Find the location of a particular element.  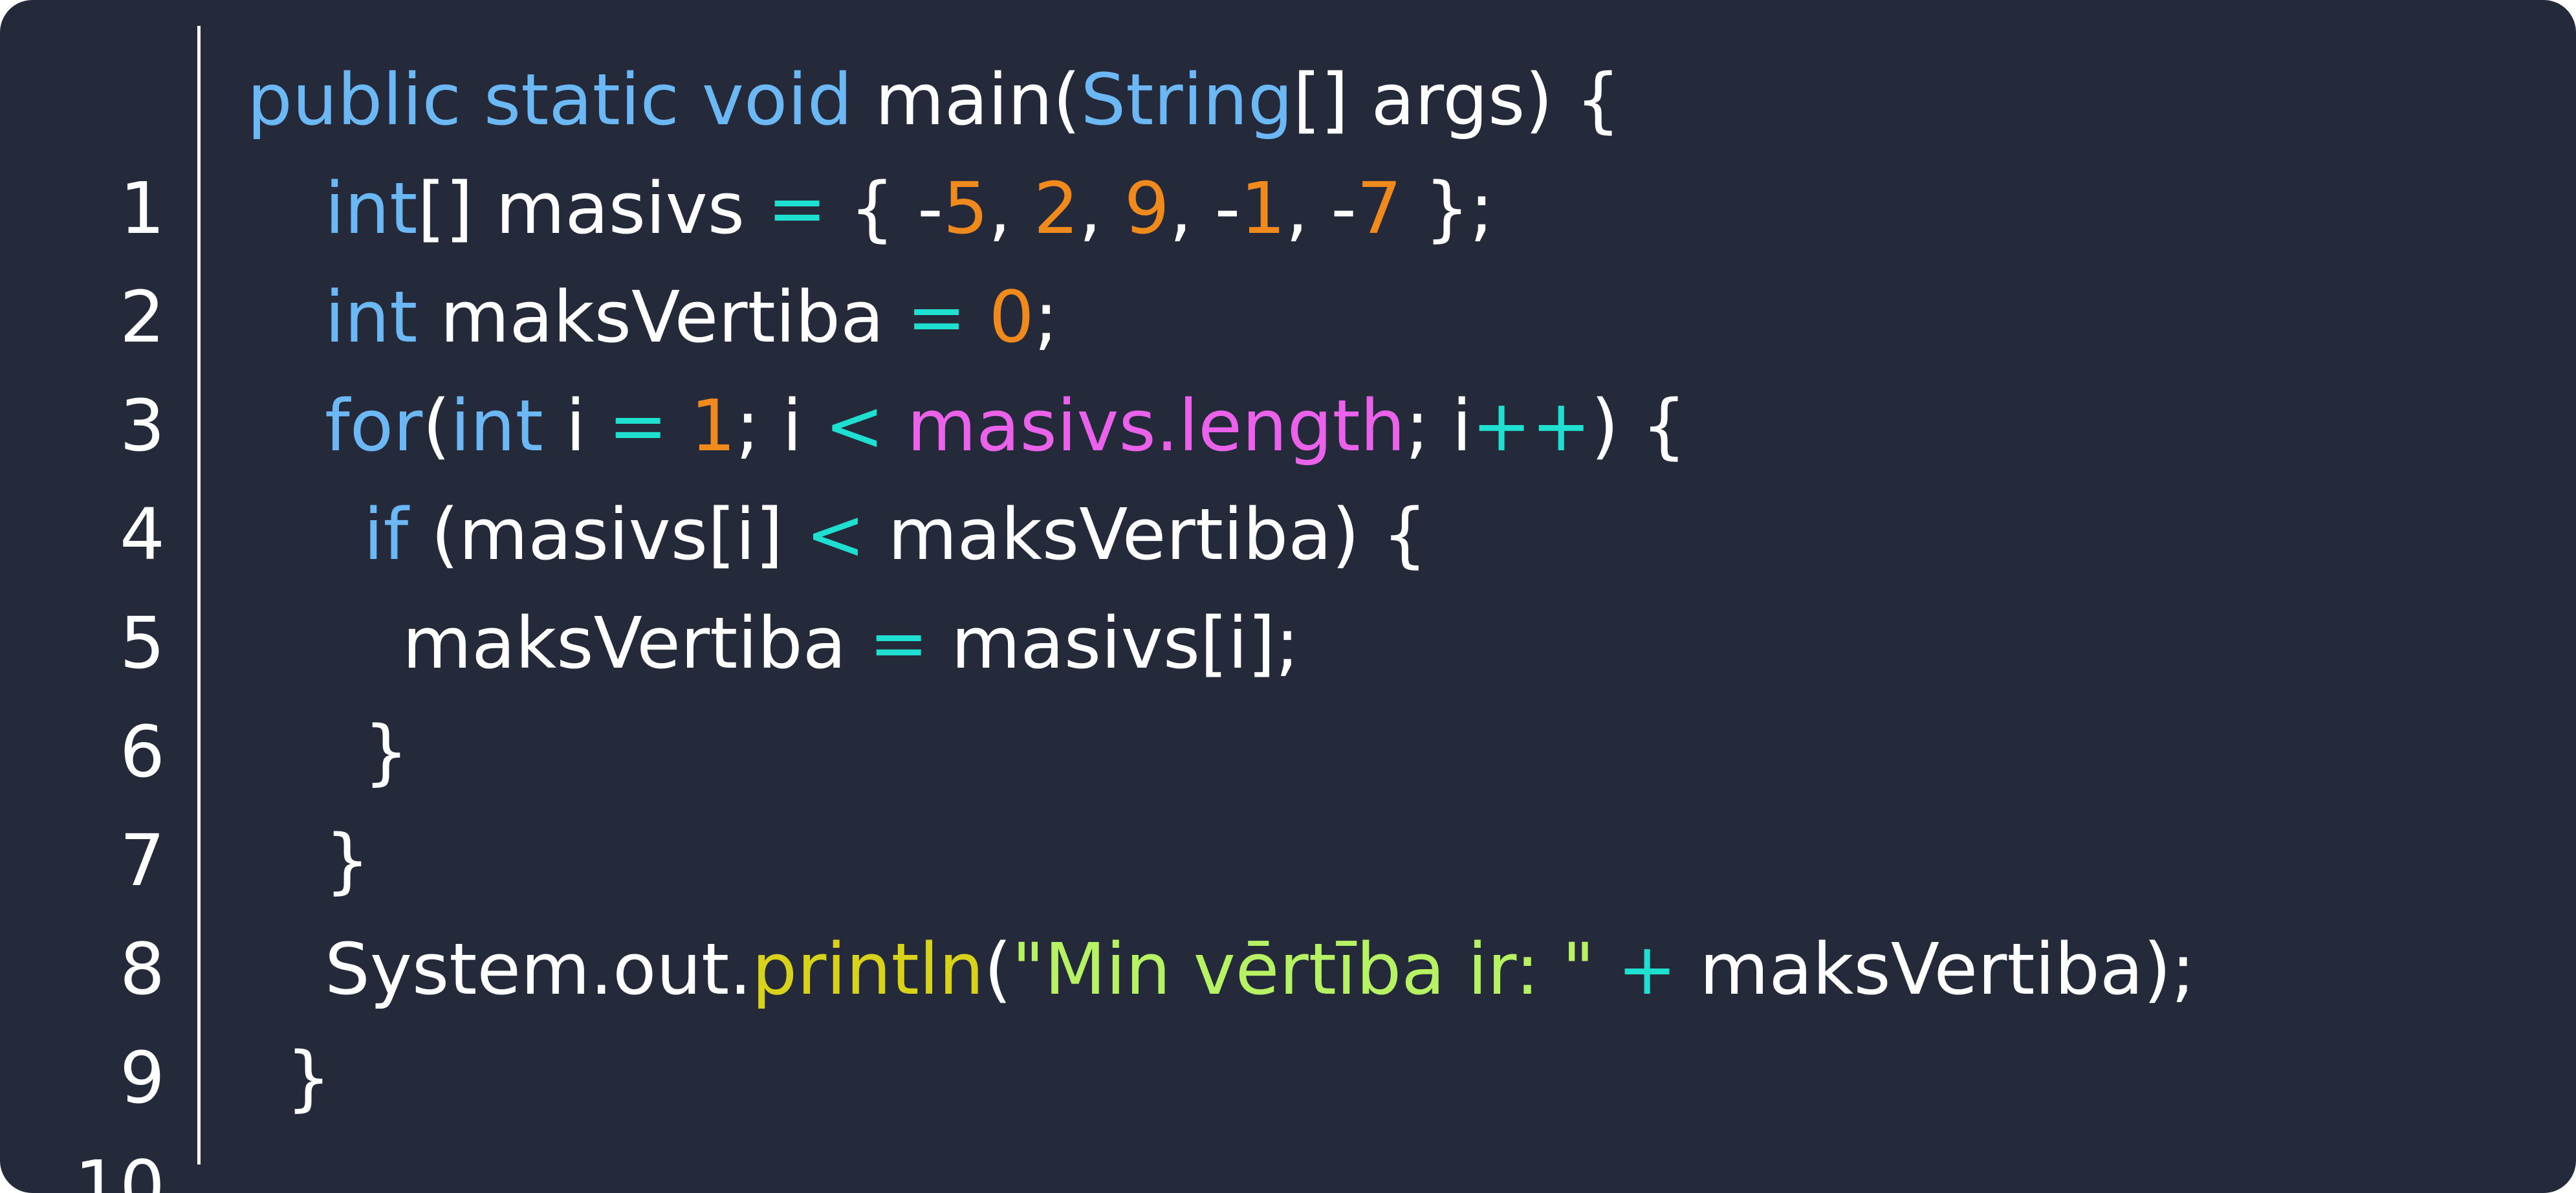

code-token: i is located at coordinates (576, 426).